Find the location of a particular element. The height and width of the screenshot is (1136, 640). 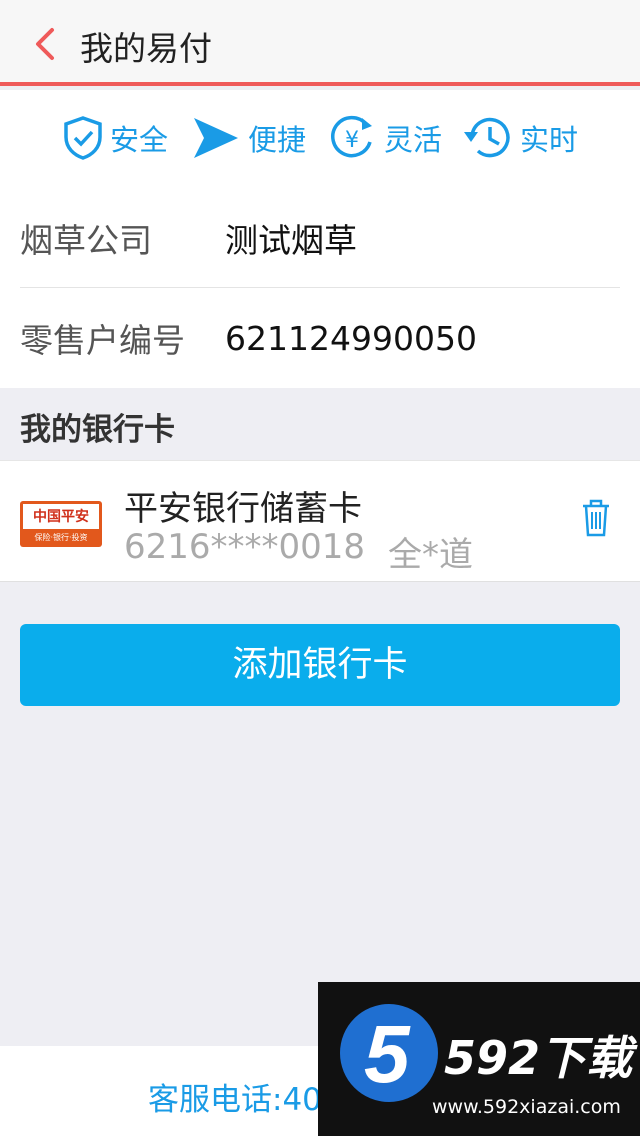

shield-check-icon is located at coordinates (83, 138).